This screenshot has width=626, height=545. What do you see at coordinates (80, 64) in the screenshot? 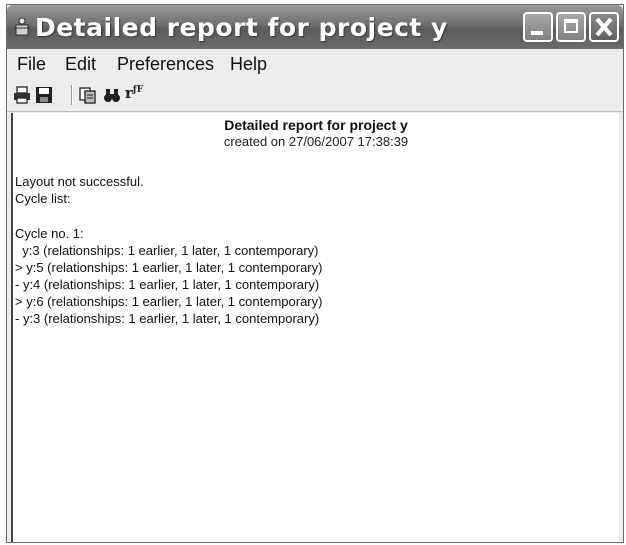
I see `menu-edit: Edit` at bounding box center [80, 64].